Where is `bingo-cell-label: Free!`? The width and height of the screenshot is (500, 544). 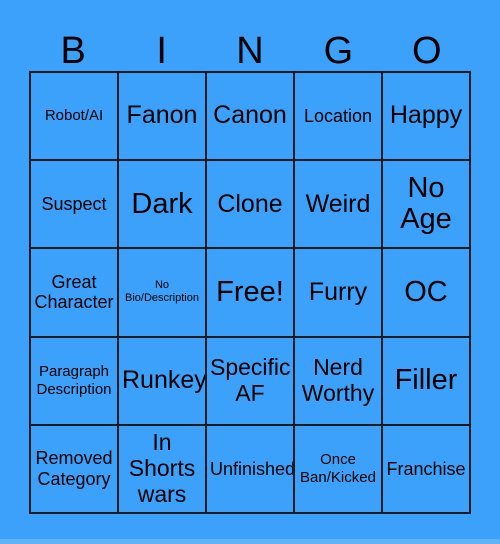
bingo-cell-label: Free! is located at coordinates (250, 291).